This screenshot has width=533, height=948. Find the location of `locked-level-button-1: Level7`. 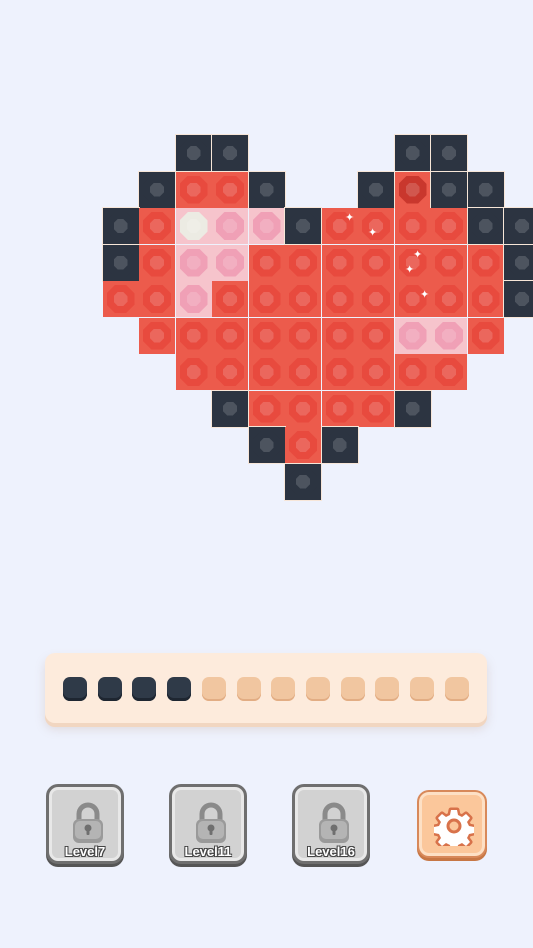

locked-level-button-1: Level7 is located at coordinates (85, 824).